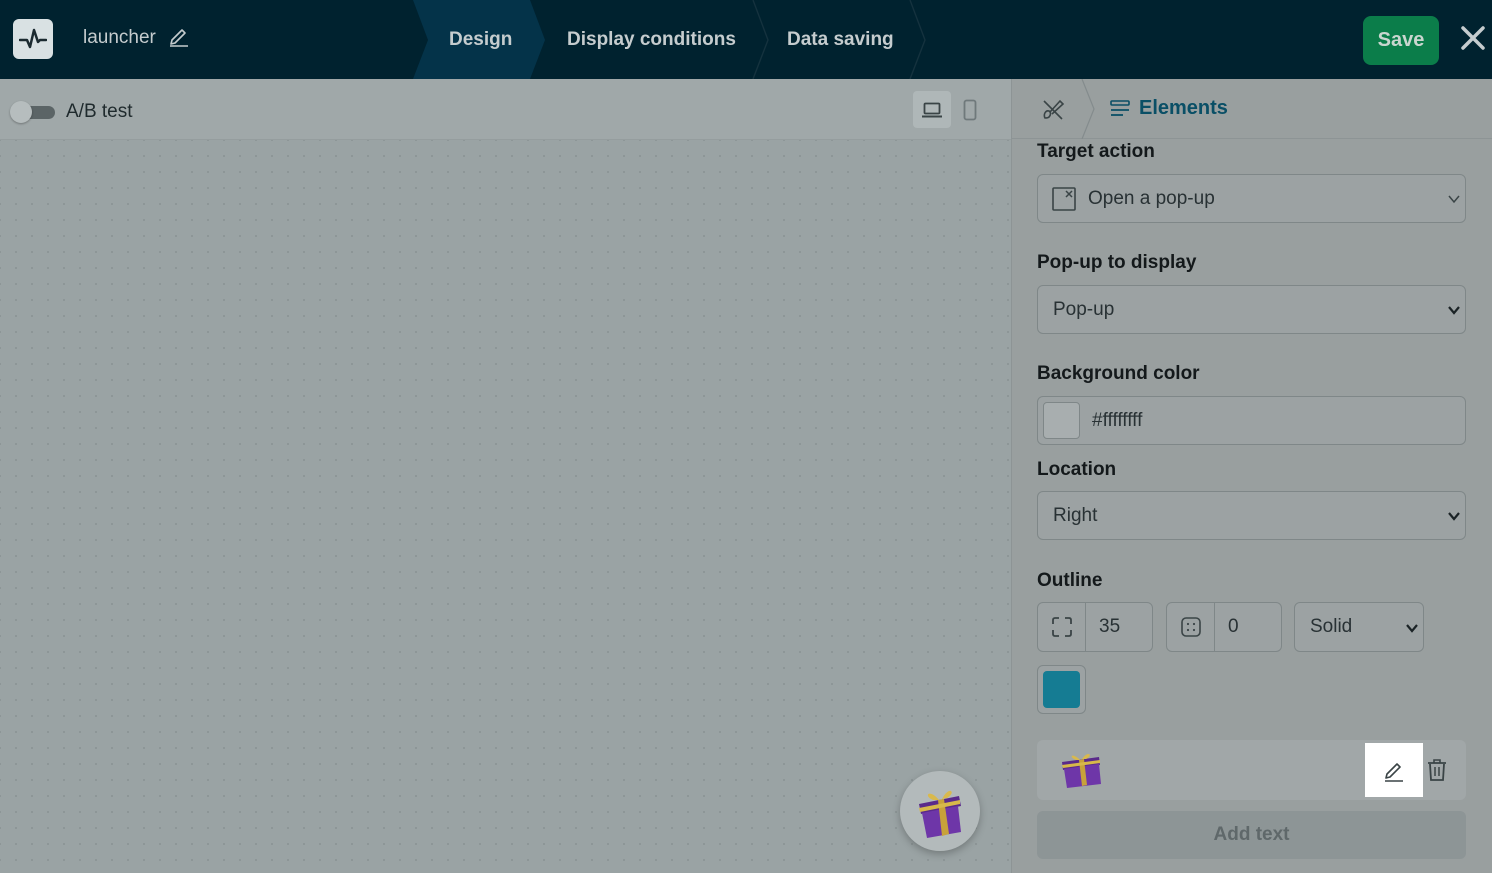 Image resolution: width=1492 pixels, height=873 pixels. What do you see at coordinates (1224, 627) in the screenshot?
I see `outline-width-field: 0` at bounding box center [1224, 627].